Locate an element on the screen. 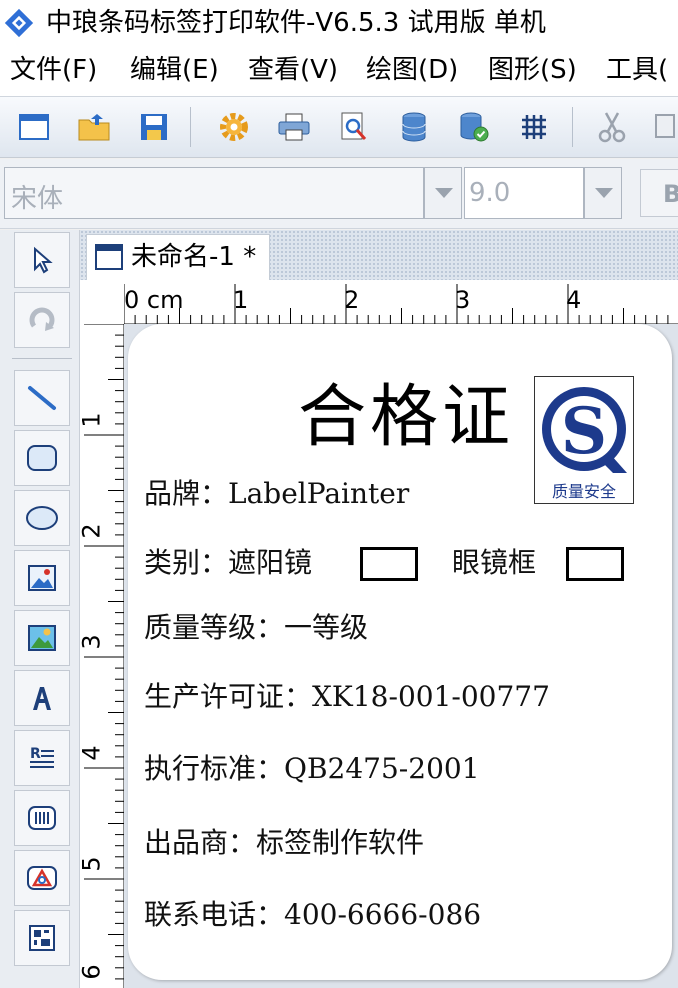 This screenshot has width=678, height=988. text-icon is located at coordinates (42, 698).